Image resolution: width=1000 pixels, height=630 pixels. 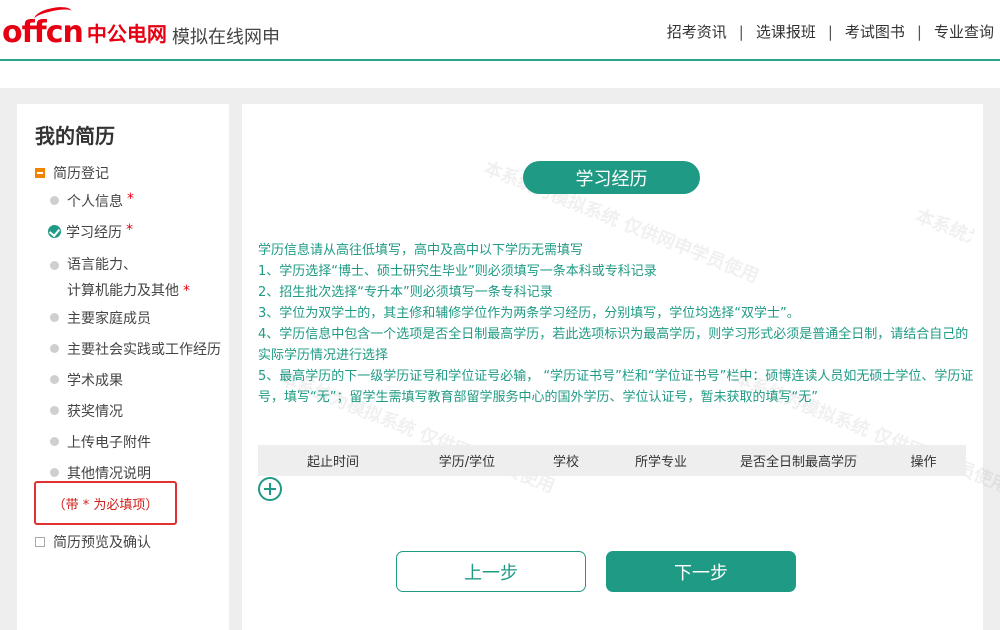 I want to click on column-header: 是否全日制最高学历, so click(x=798, y=462).